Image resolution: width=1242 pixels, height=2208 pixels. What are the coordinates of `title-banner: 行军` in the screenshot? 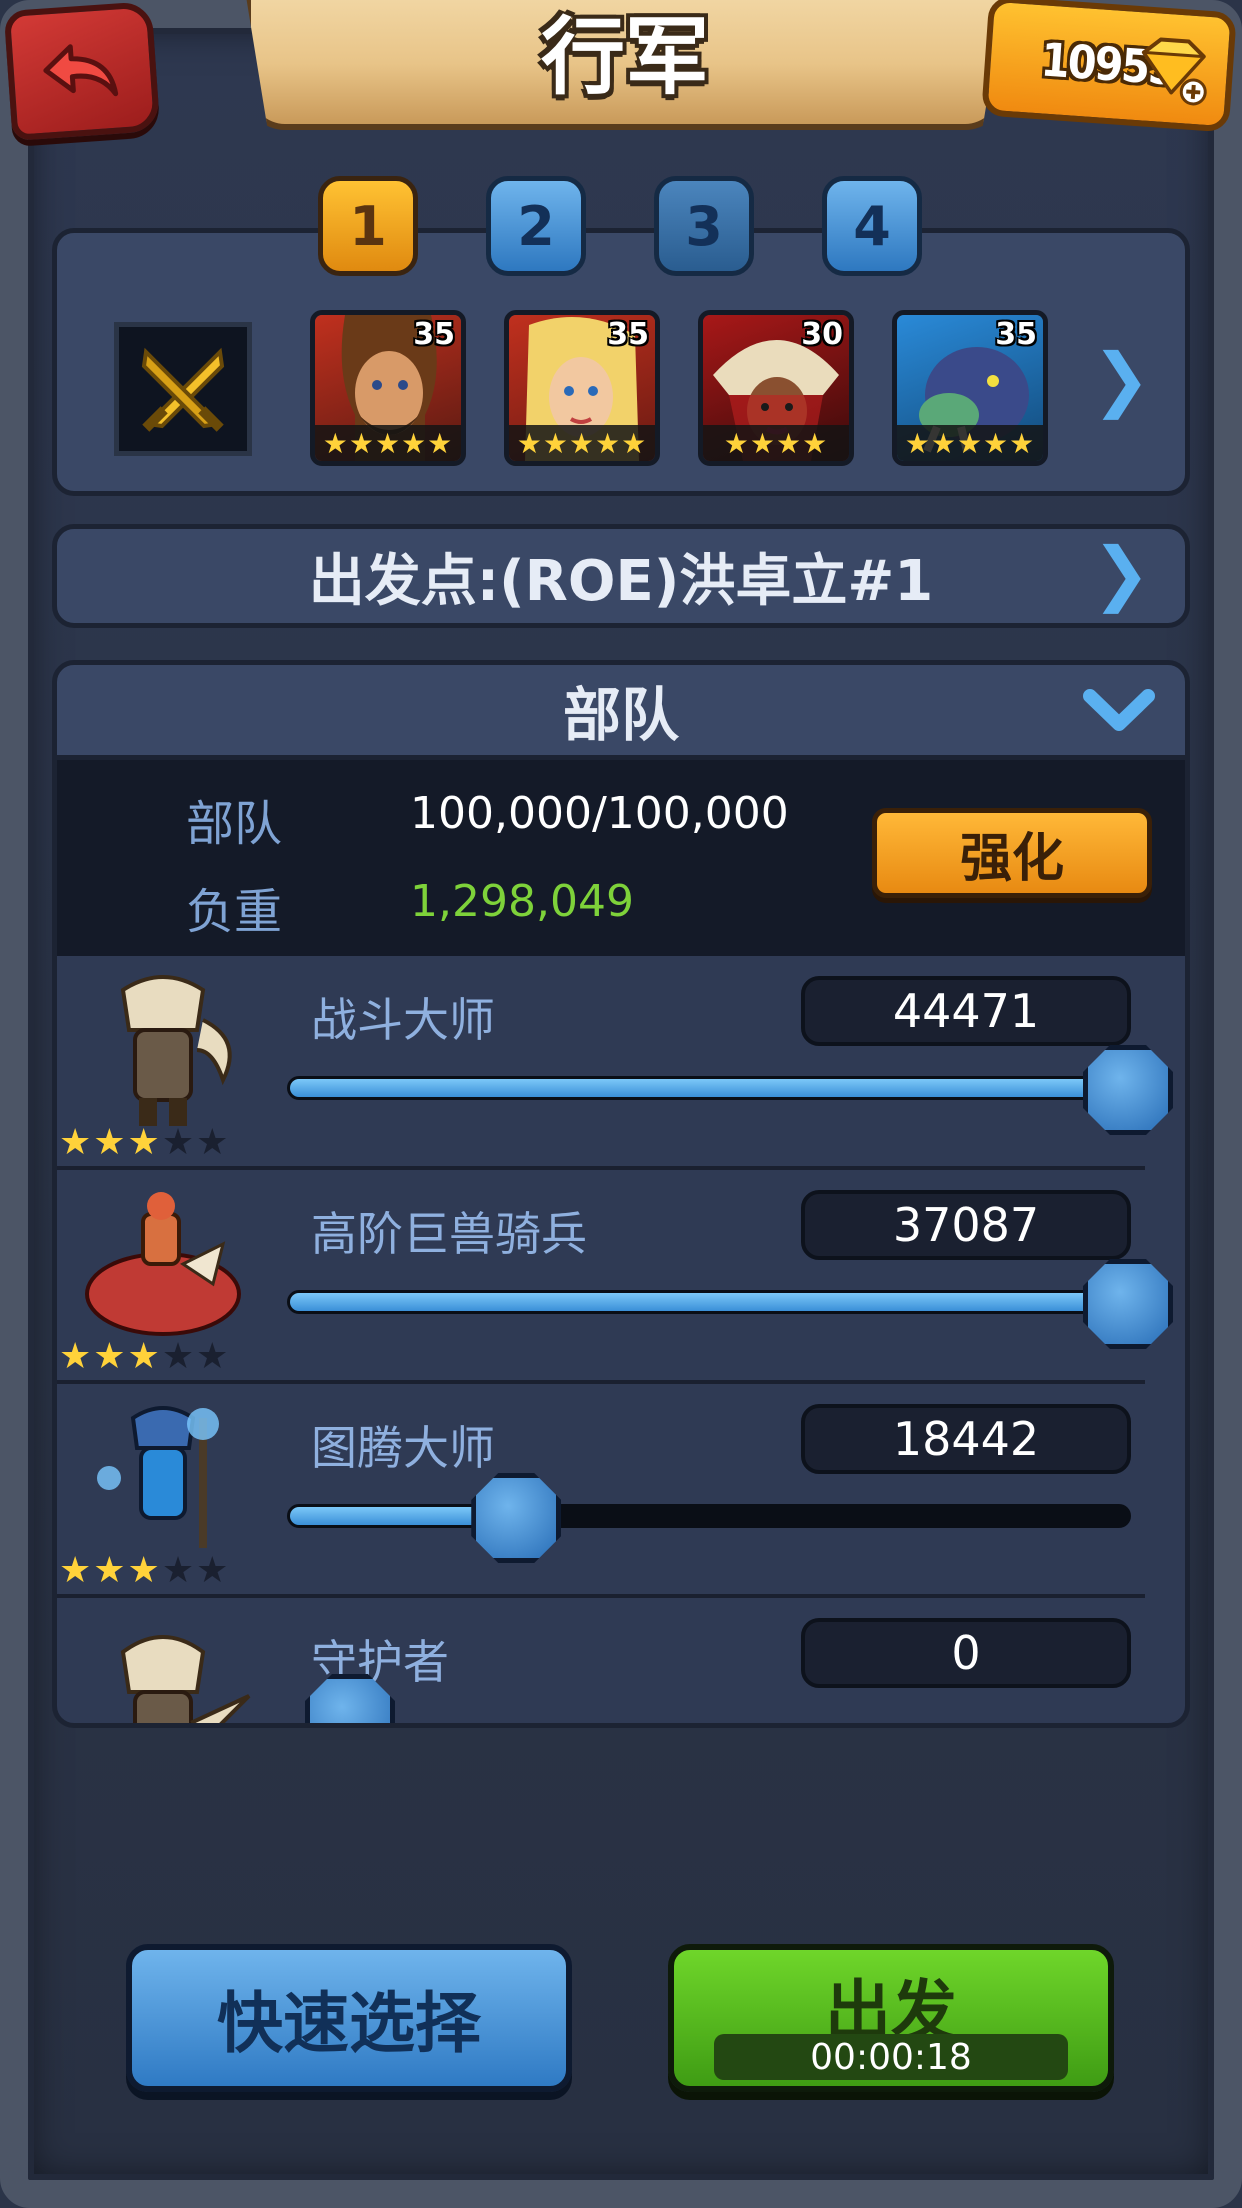 It's located at (625, 65).